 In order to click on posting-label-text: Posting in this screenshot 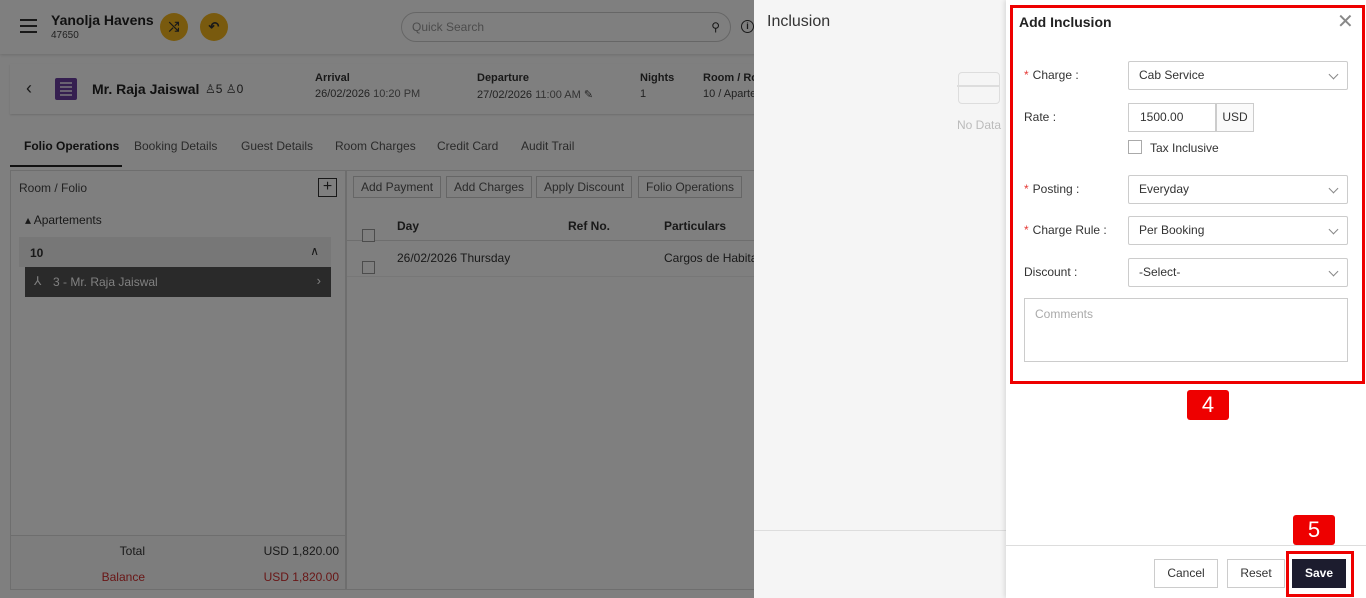, I will do `click(1052, 189)`.